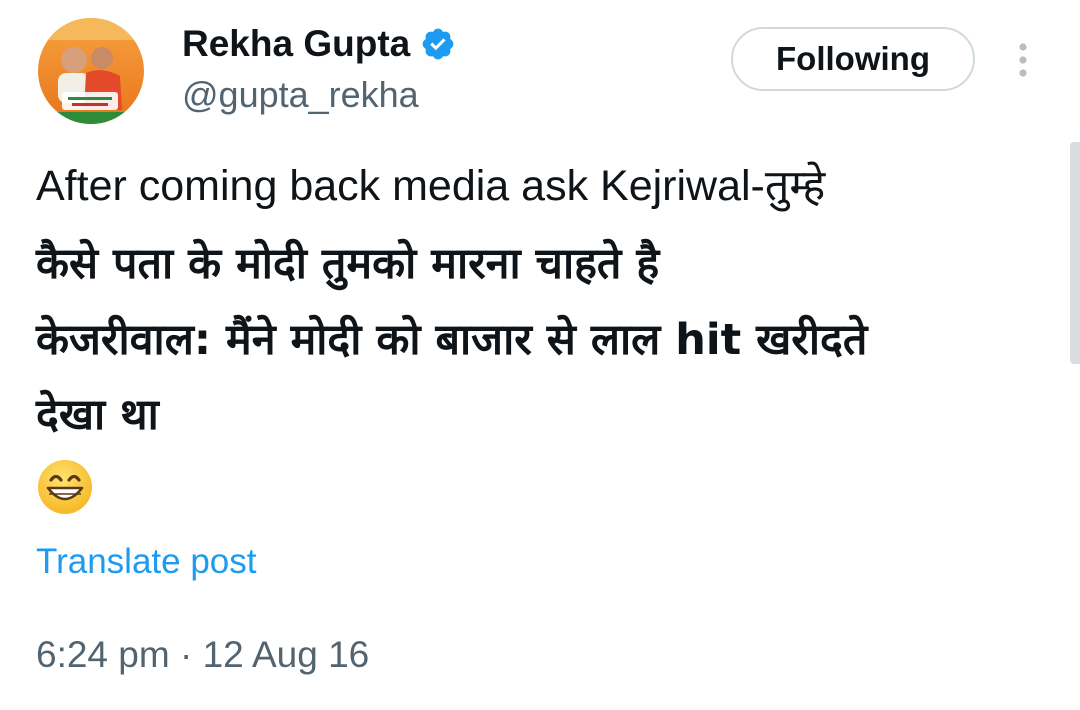 This screenshot has width=1080, height=710. I want to click on avatar, so click(91, 71).